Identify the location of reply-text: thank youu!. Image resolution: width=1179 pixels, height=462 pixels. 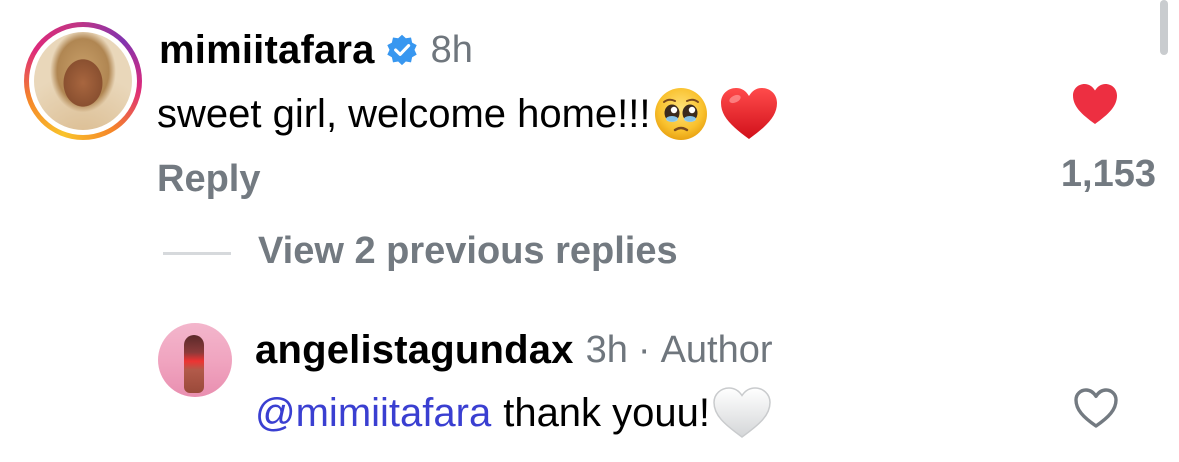
(607, 412).